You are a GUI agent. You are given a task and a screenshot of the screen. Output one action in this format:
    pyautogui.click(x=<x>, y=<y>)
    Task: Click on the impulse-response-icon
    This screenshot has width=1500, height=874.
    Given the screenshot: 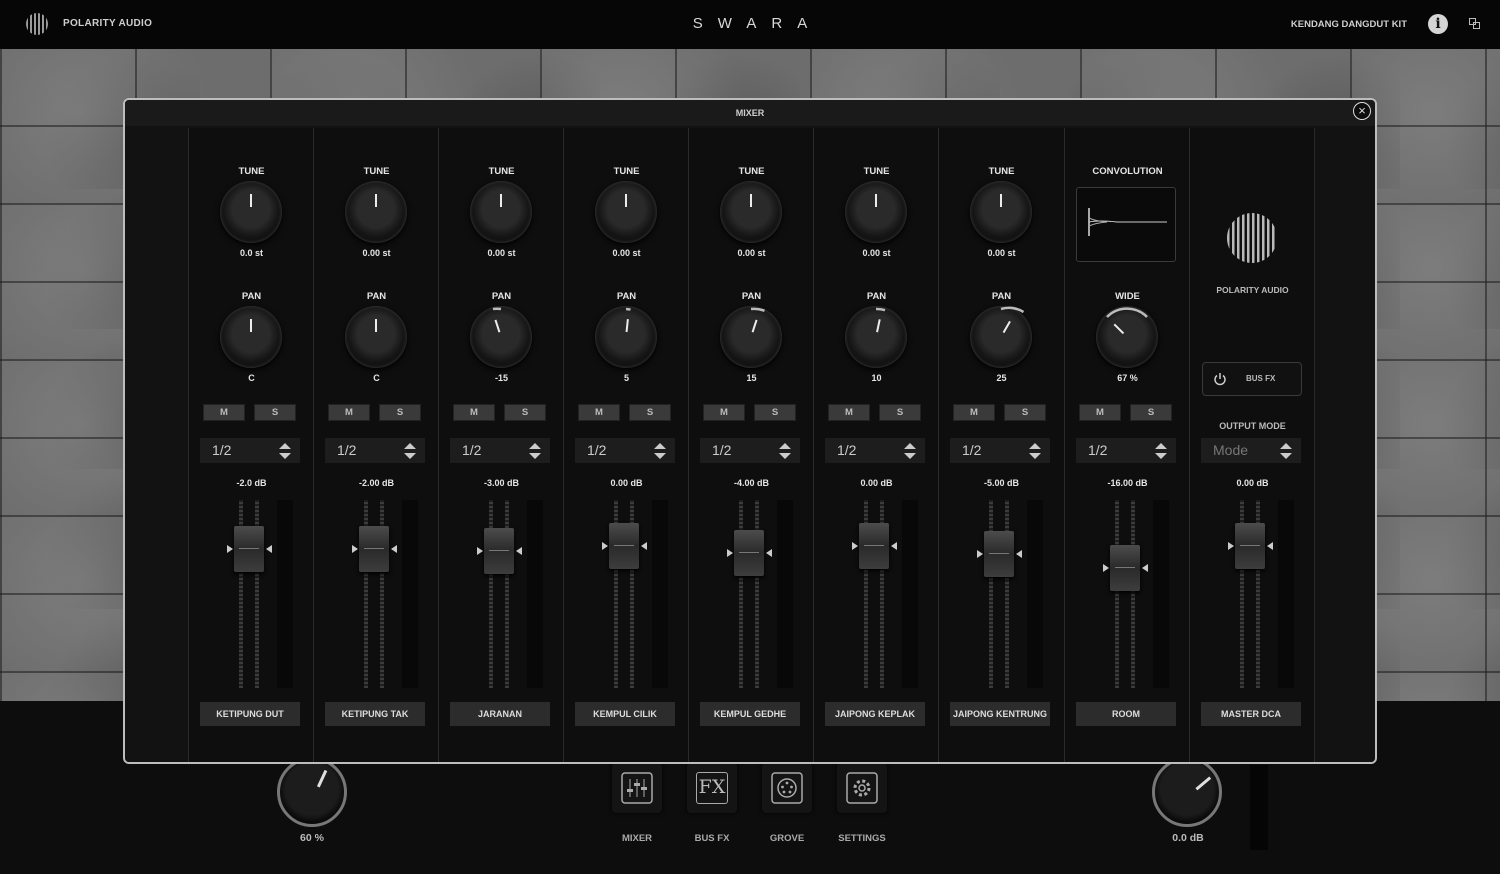 What is the action you would take?
    pyautogui.click(x=1127, y=222)
    